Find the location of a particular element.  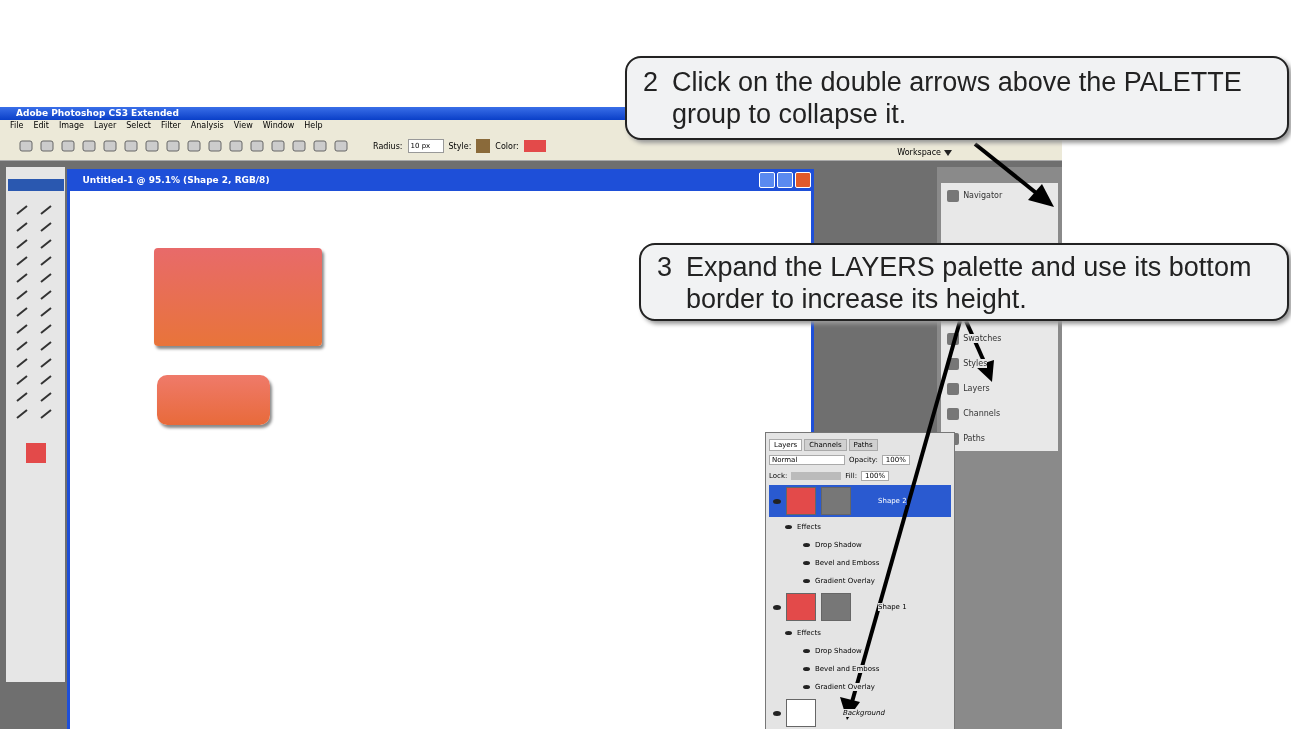

menu-item: Edit is located at coordinates (41, 126).